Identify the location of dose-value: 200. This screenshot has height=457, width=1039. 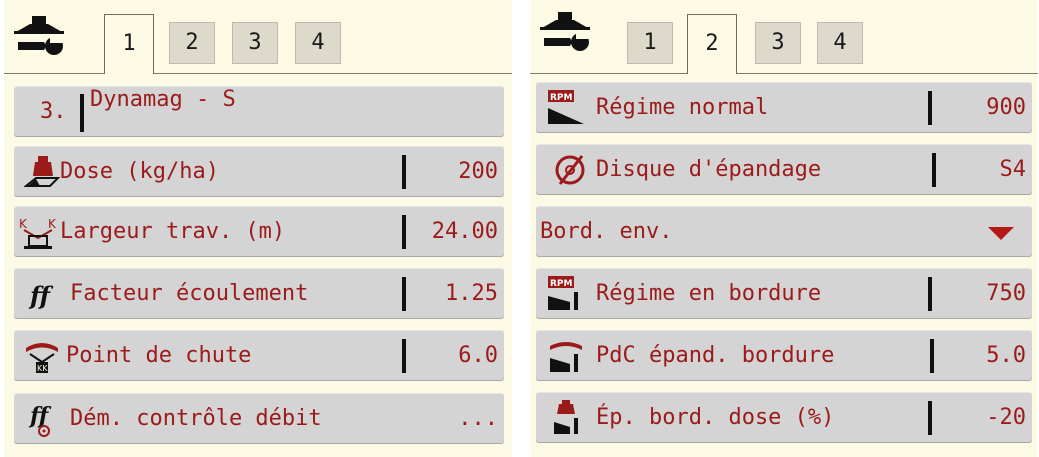
(478, 171).